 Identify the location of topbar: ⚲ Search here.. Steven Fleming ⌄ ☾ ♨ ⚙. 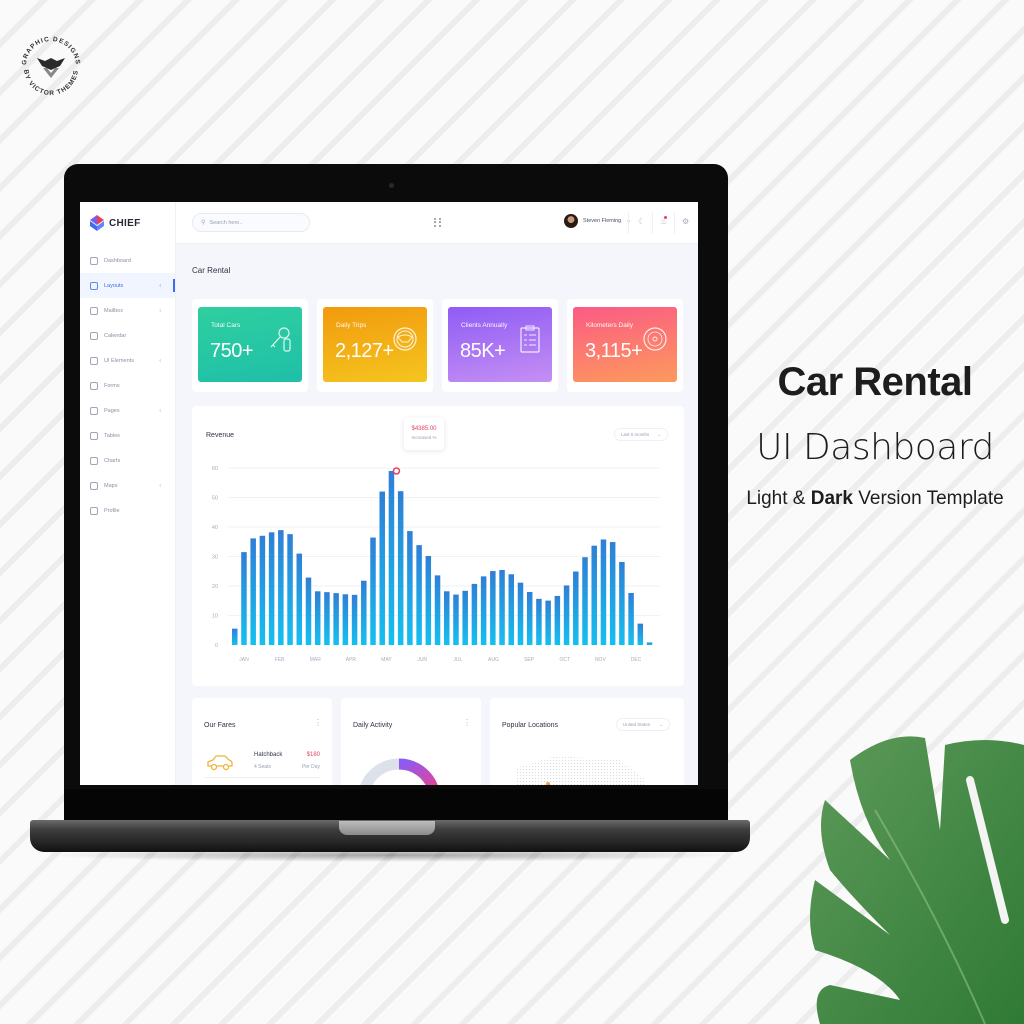
(437, 223).